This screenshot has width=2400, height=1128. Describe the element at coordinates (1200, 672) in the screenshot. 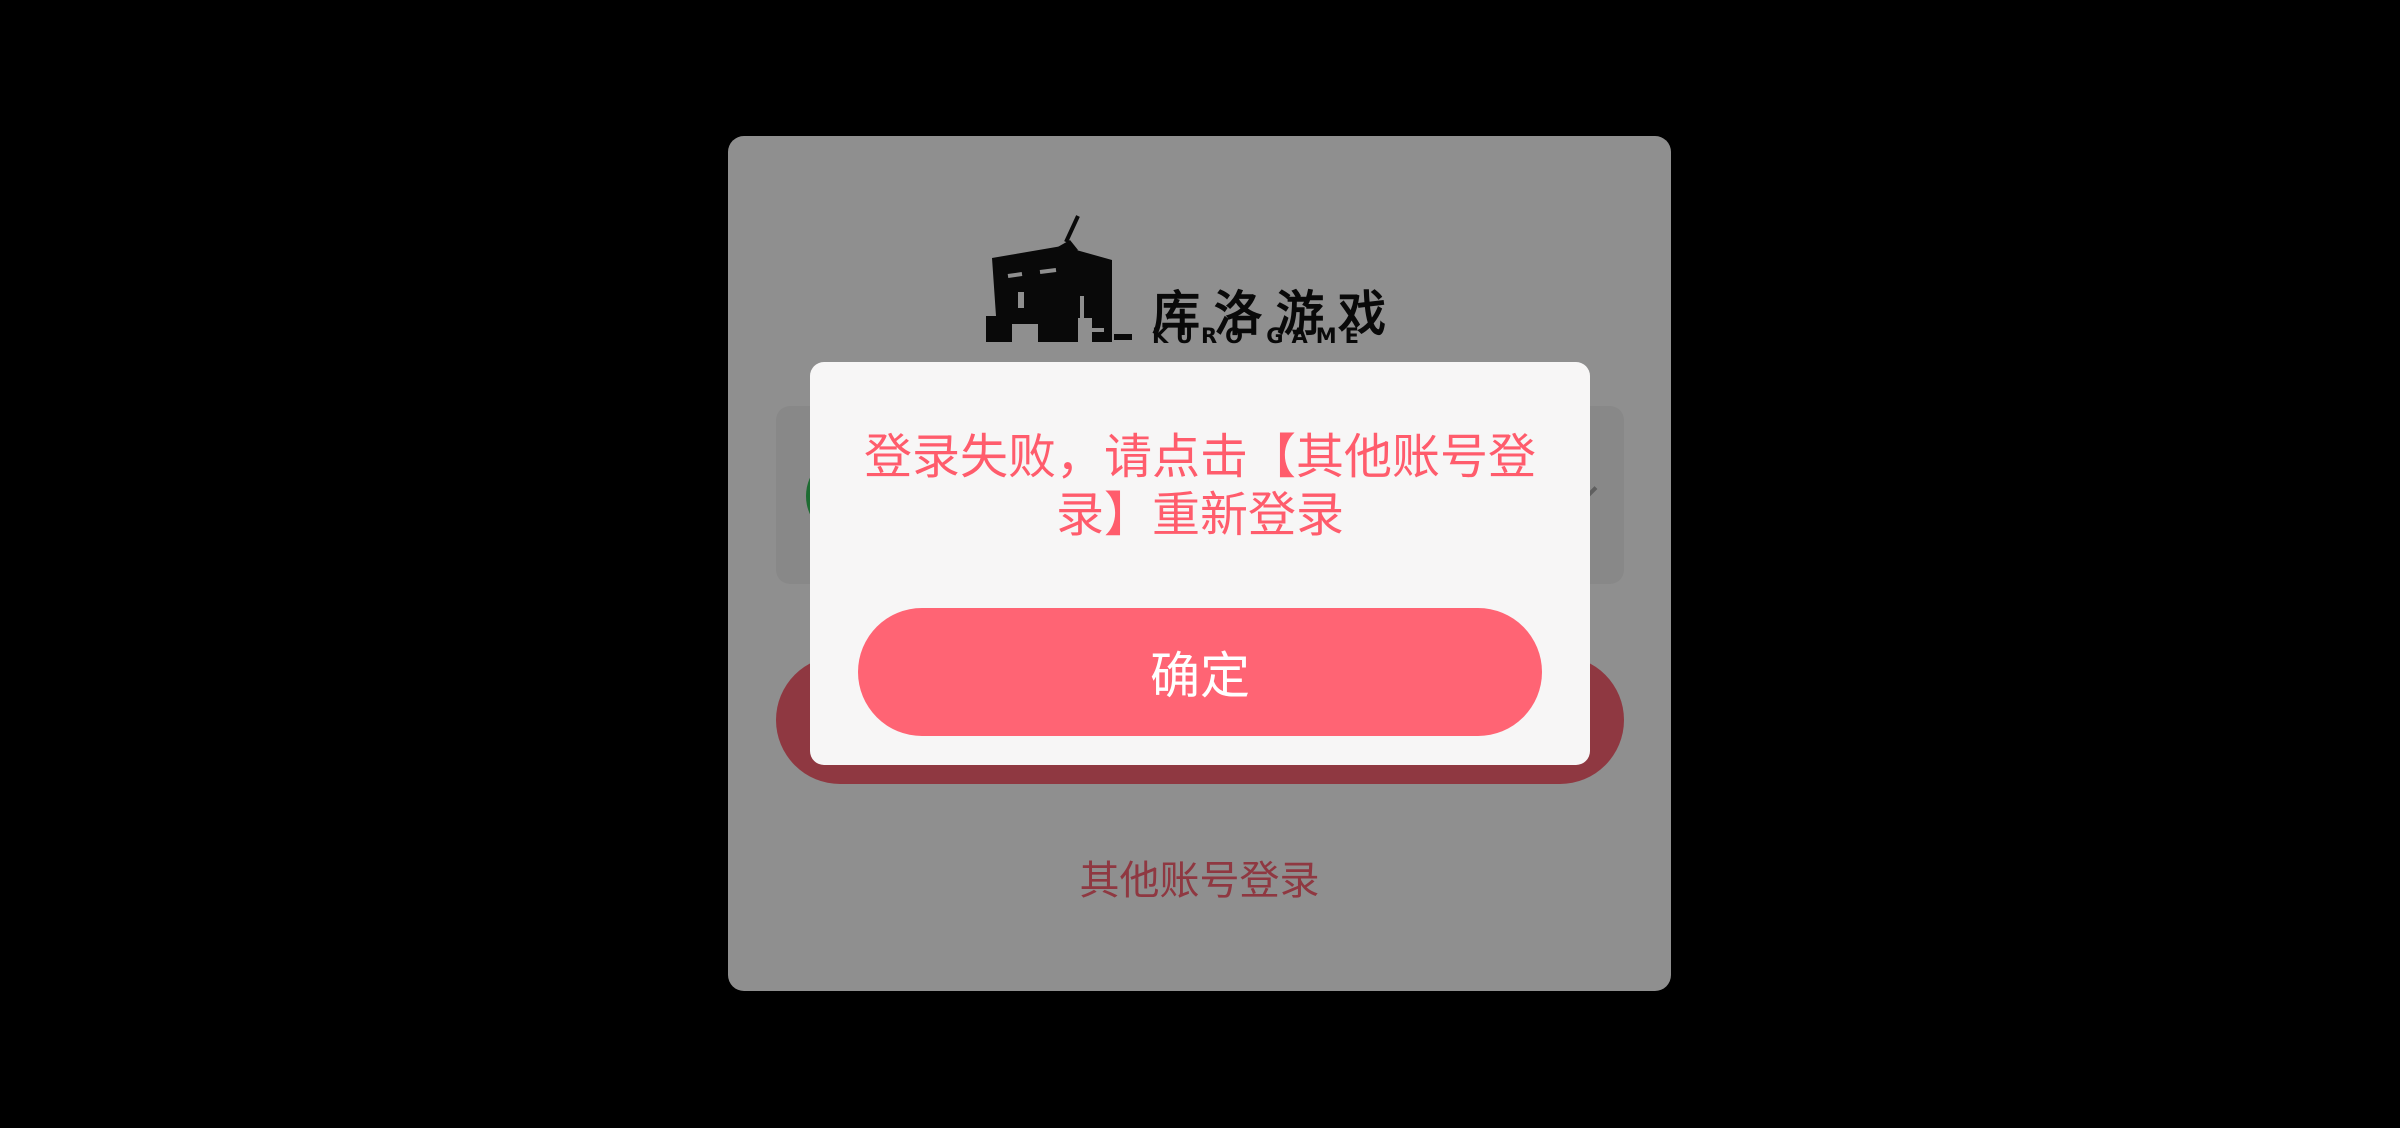

I see `confirm-button: 确定` at that location.